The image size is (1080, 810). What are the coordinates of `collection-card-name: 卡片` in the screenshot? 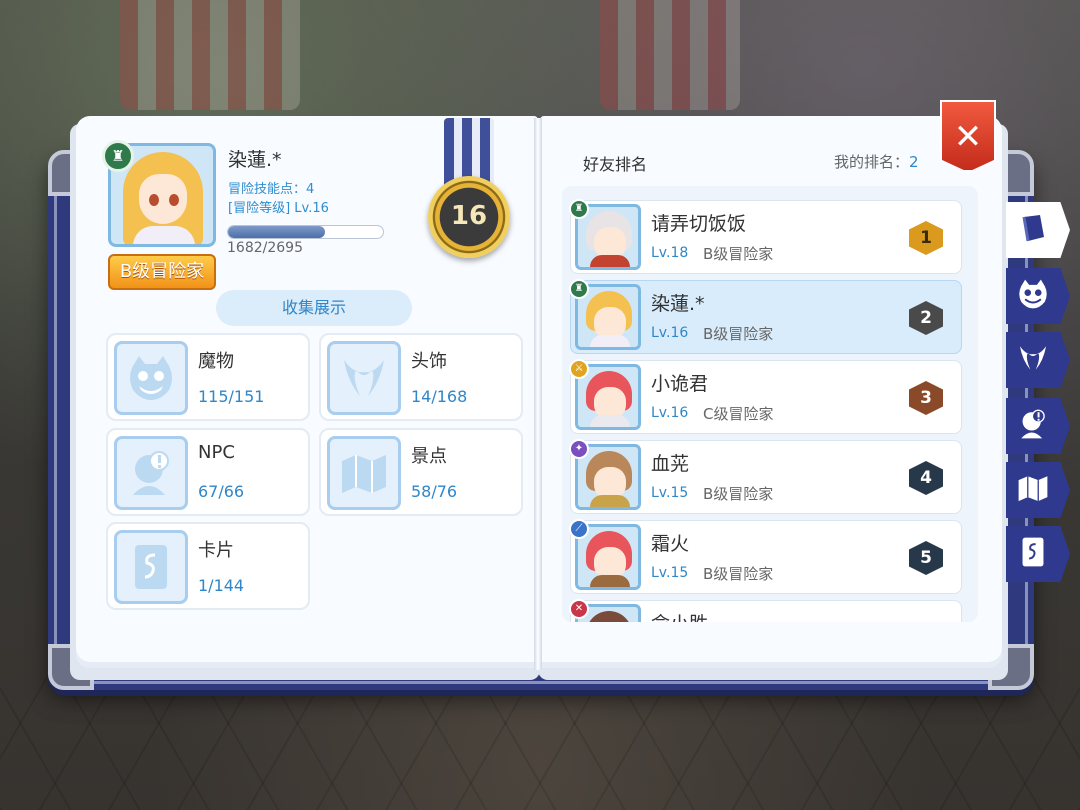 It's located at (216, 550).